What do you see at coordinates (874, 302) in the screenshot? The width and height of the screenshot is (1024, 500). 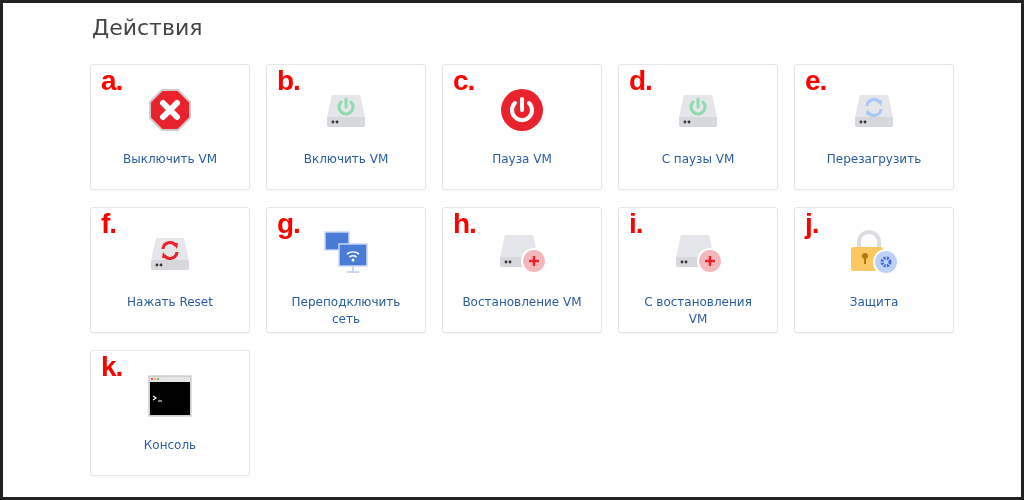 I see `action-label: Защита` at bounding box center [874, 302].